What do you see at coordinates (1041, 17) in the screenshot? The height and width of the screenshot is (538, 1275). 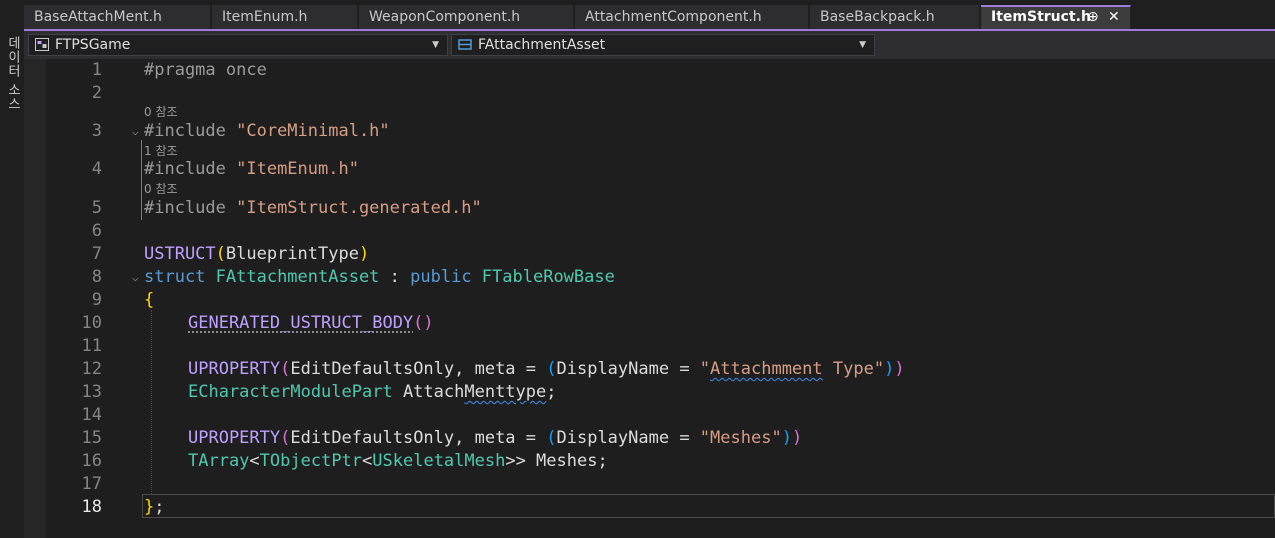 I see `tab-label: ItemStruct.h` at bounding box center [1041, 17].